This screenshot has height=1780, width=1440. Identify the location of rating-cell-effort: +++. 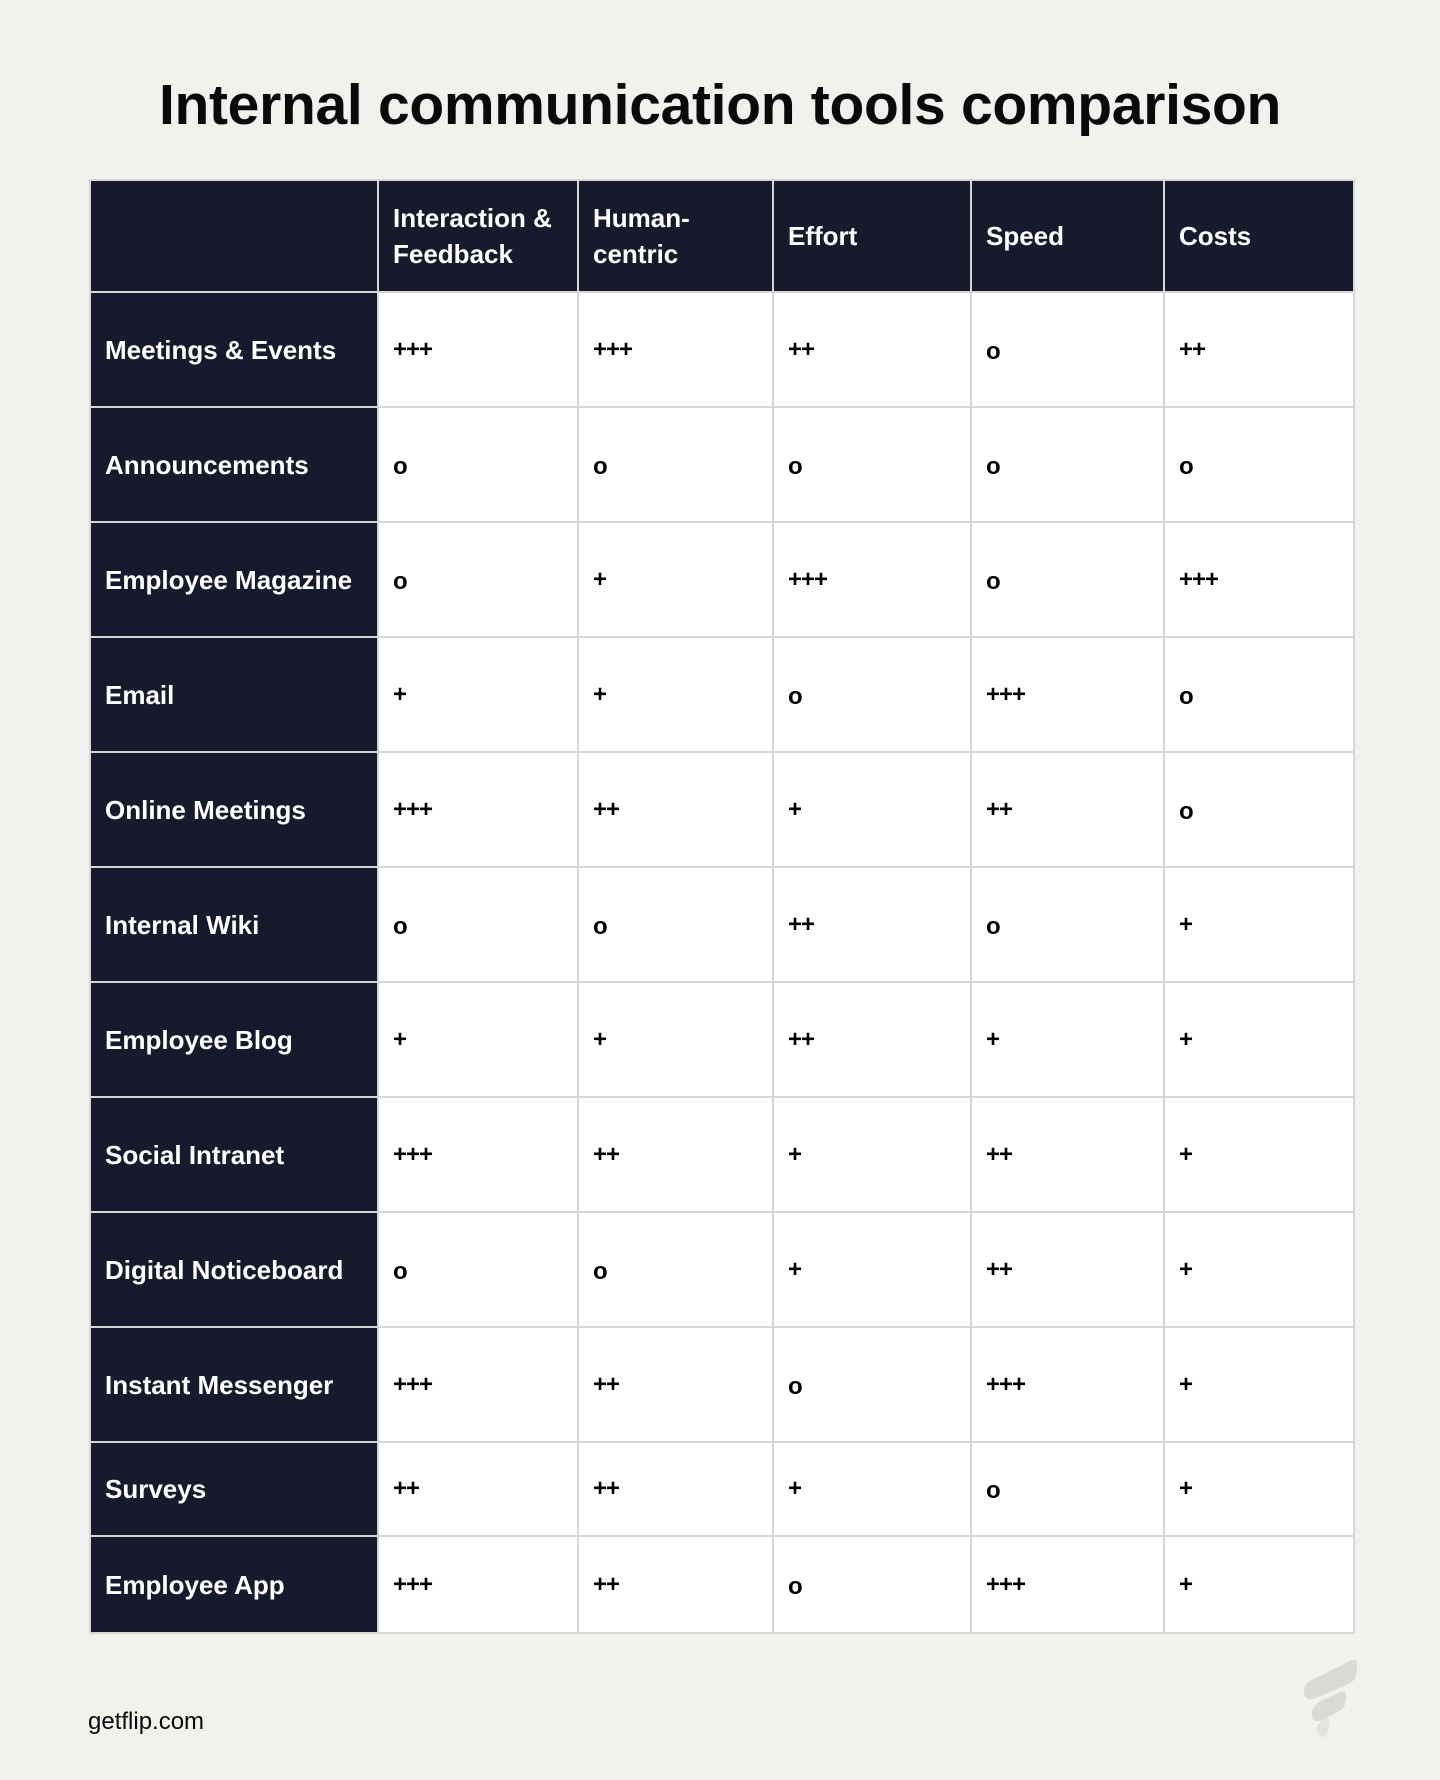
(872, 579).